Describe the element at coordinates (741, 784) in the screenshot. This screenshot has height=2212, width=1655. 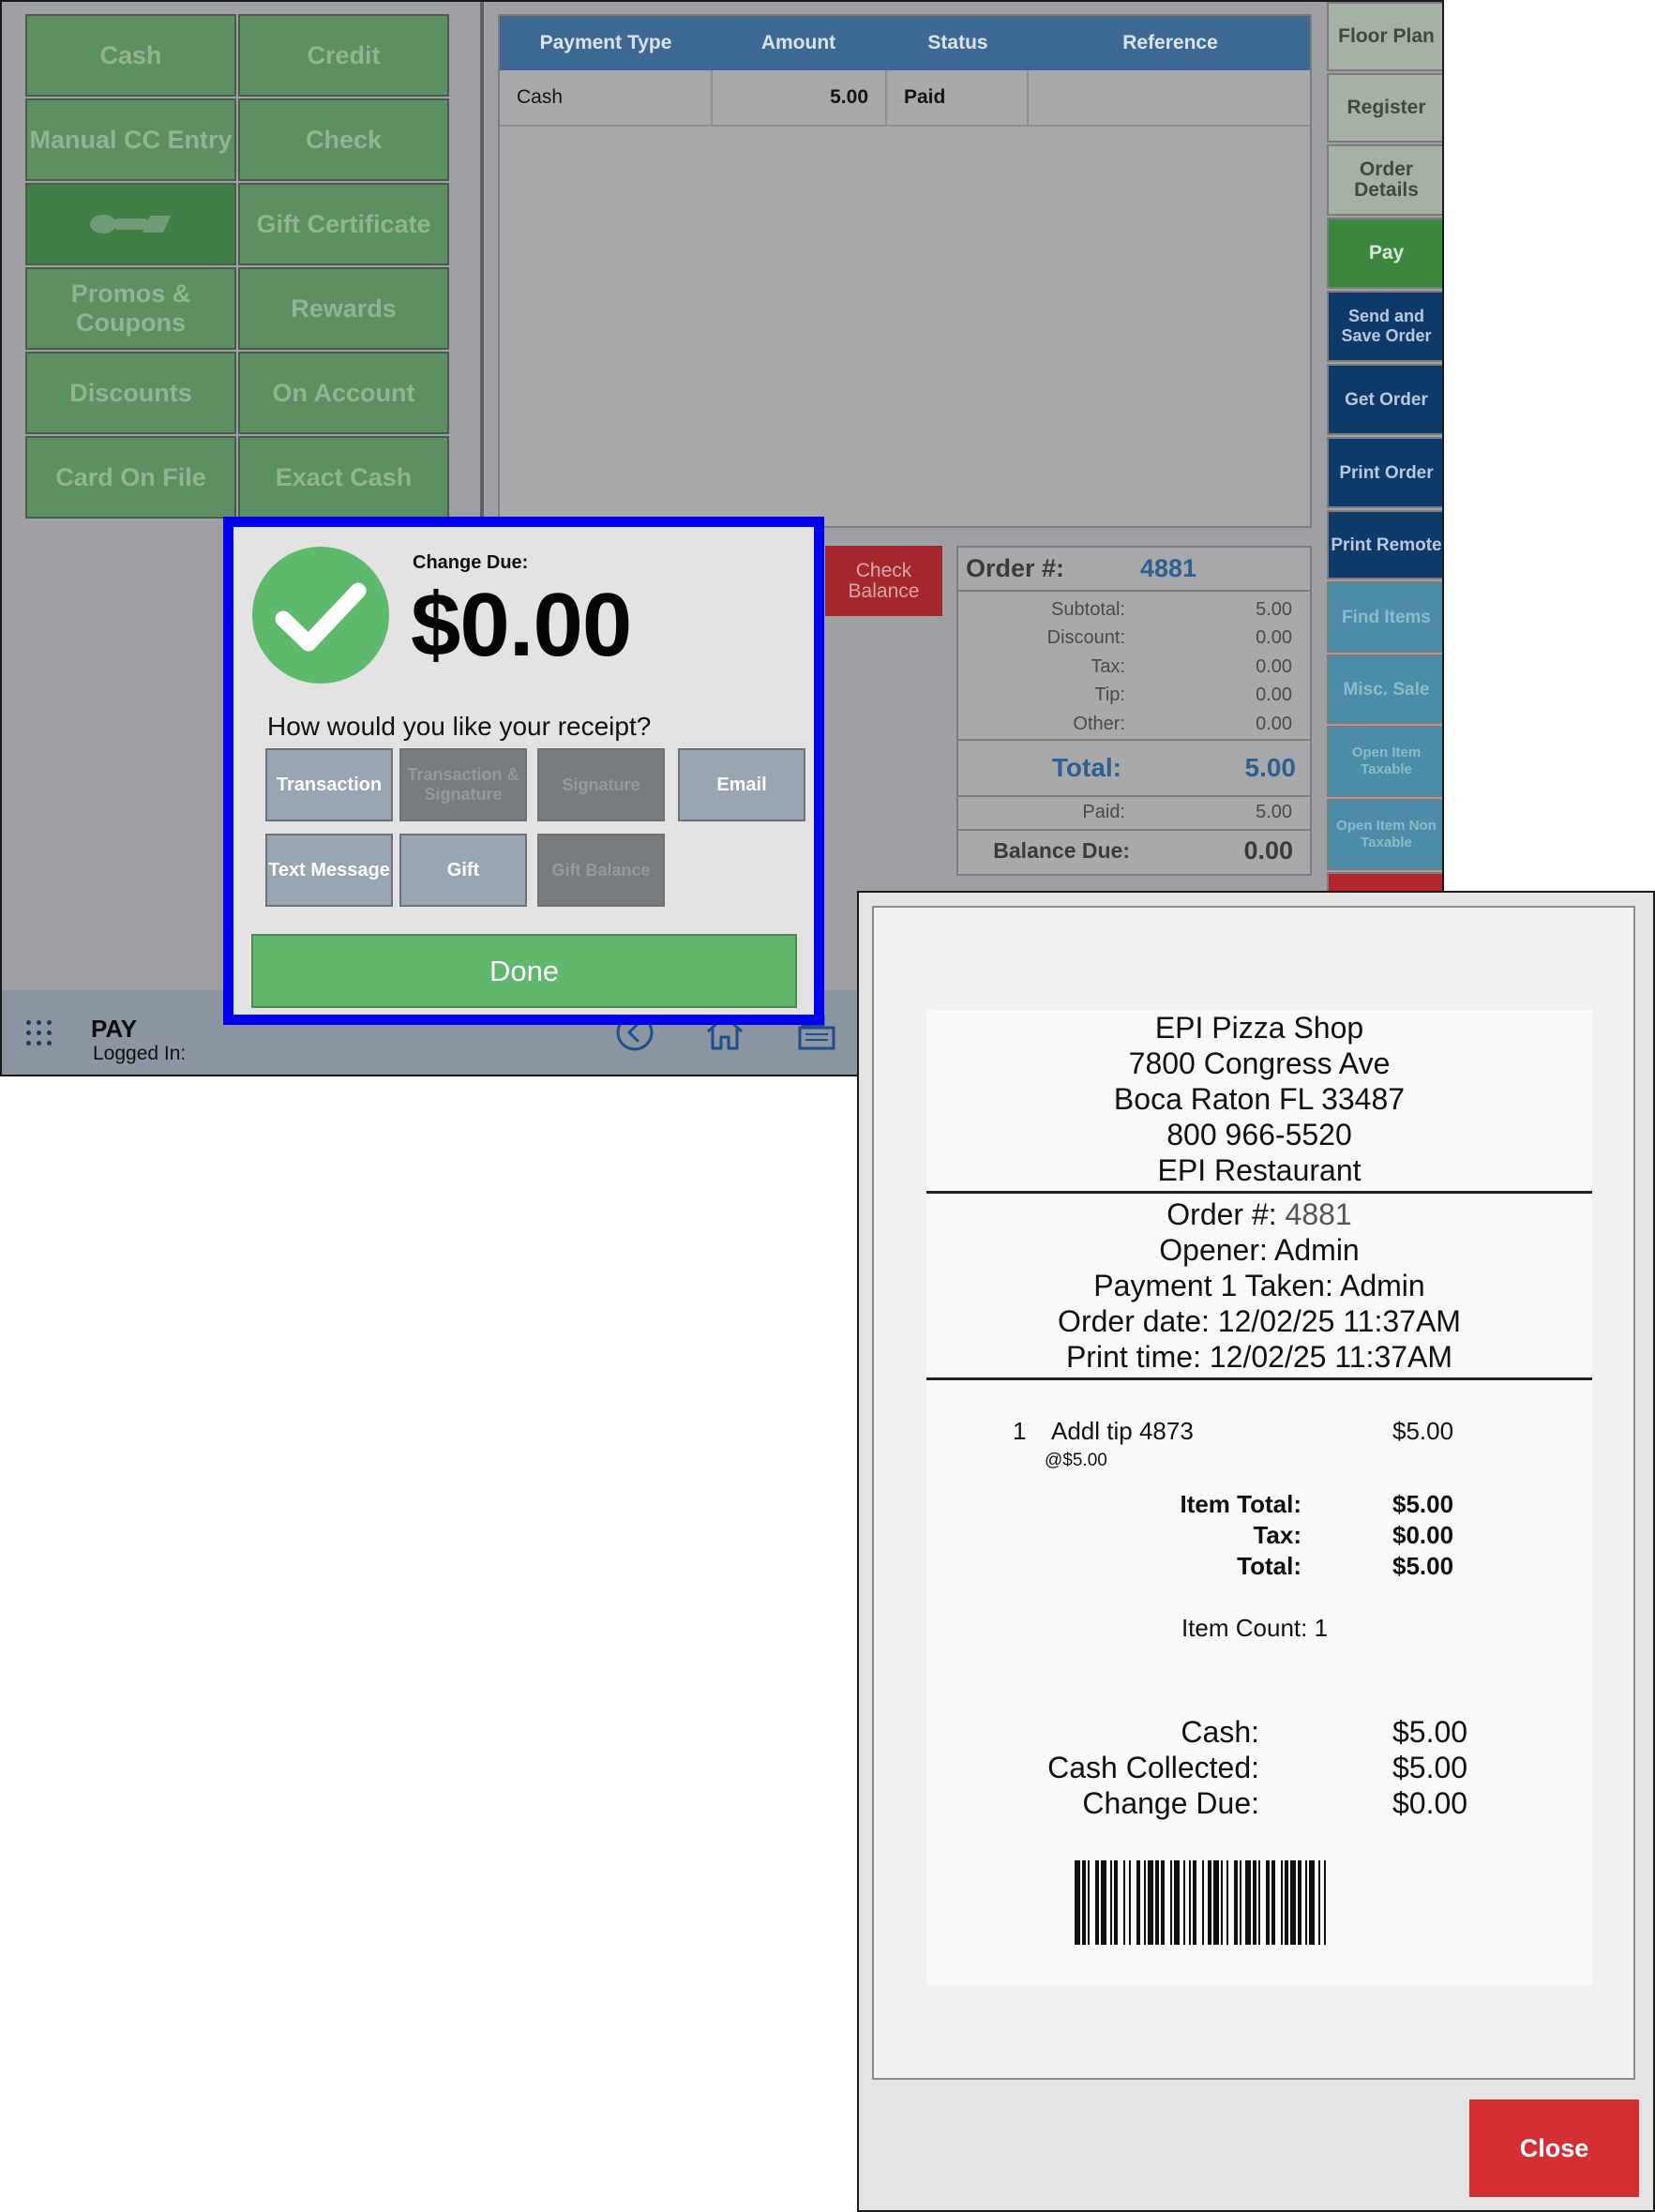
I see `receipt-email-button: Email` at that location.